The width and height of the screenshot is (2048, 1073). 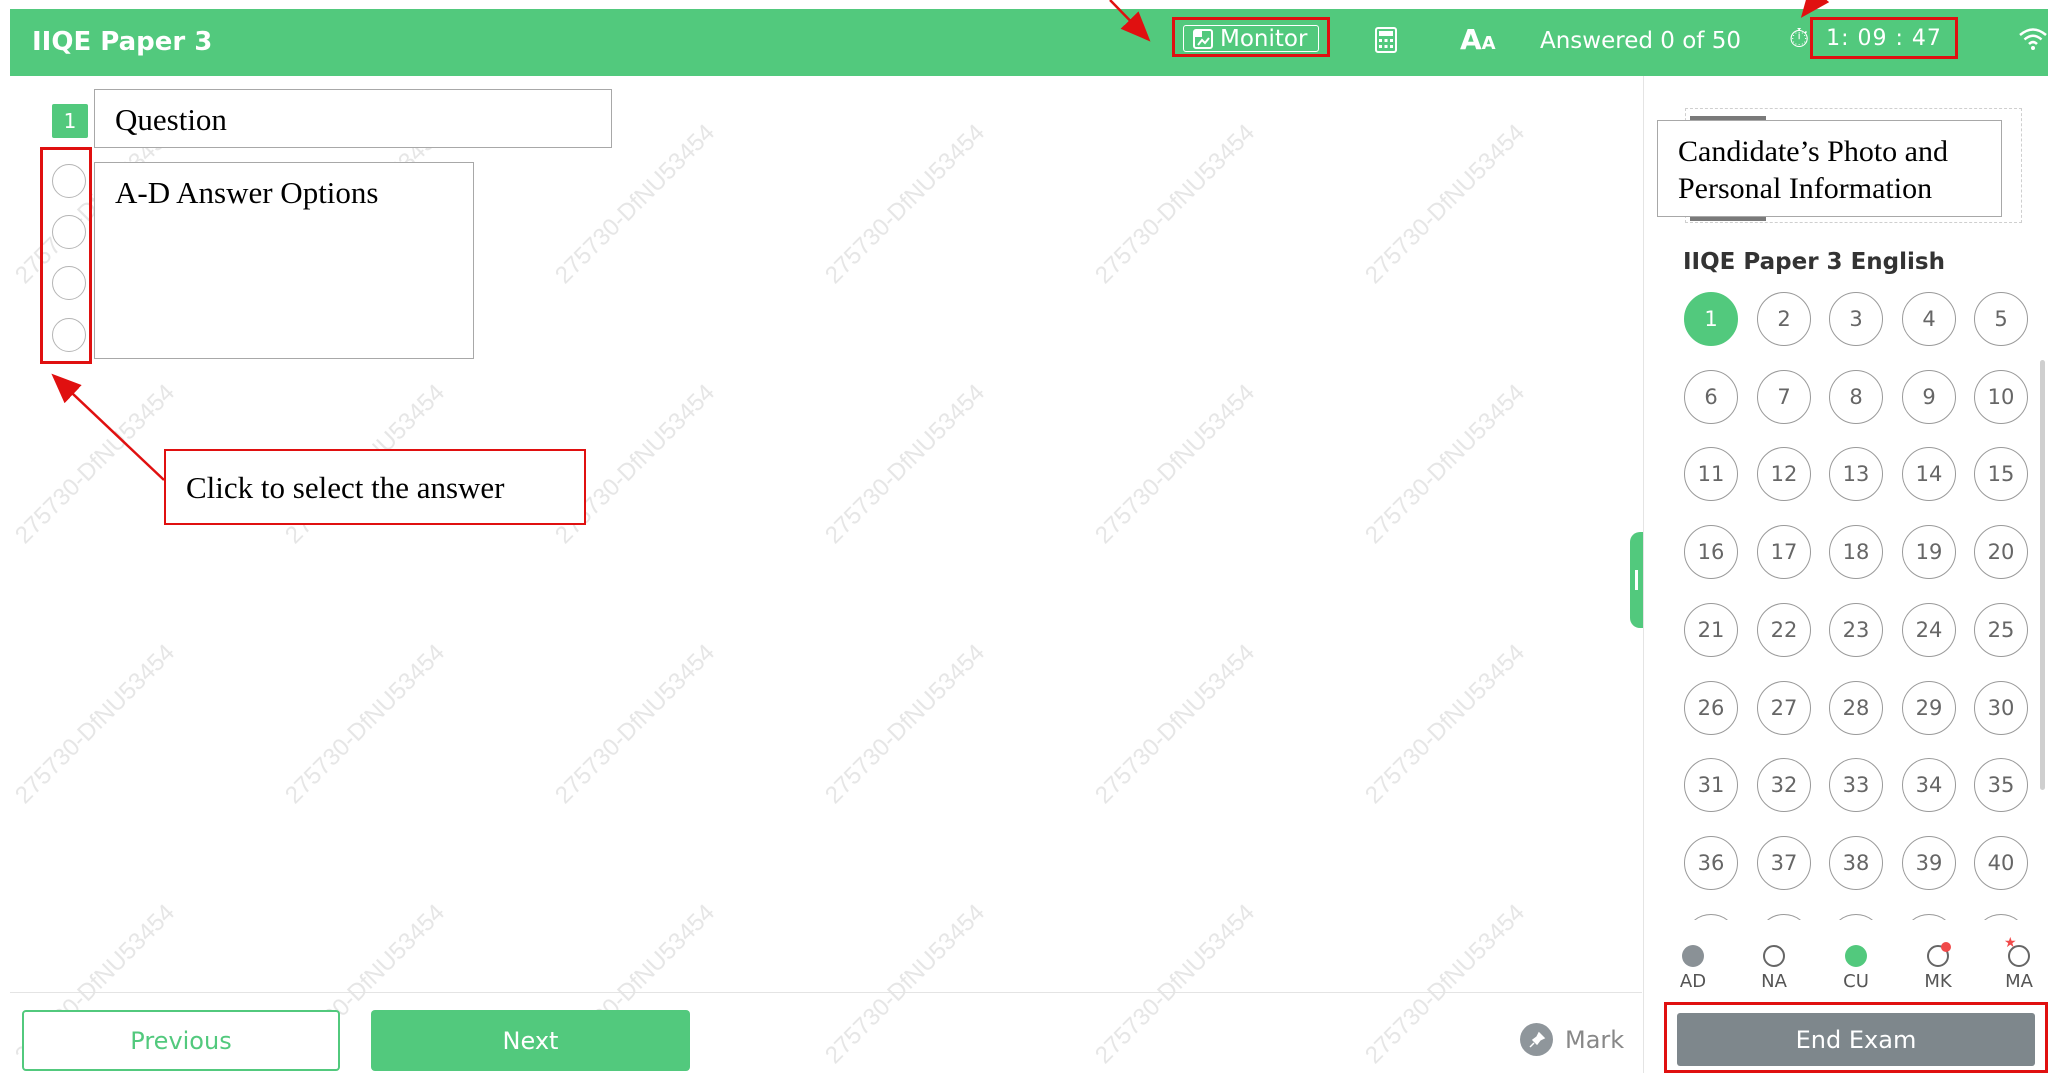 I want to click on question-nav-42: 42, so click(x=1784, y=917).